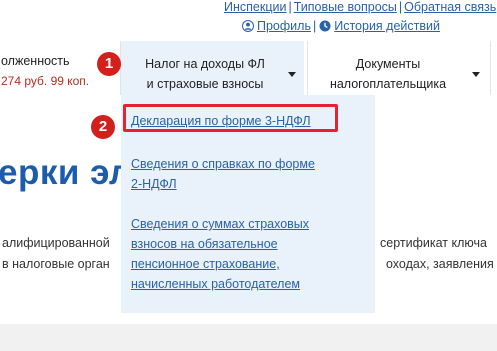 This screenshot has width=497, height=351. Describe the element at coordinates (205, 84) in the screenshot. I see `tab-ndfl-line2: и страховые взносы` at that location.